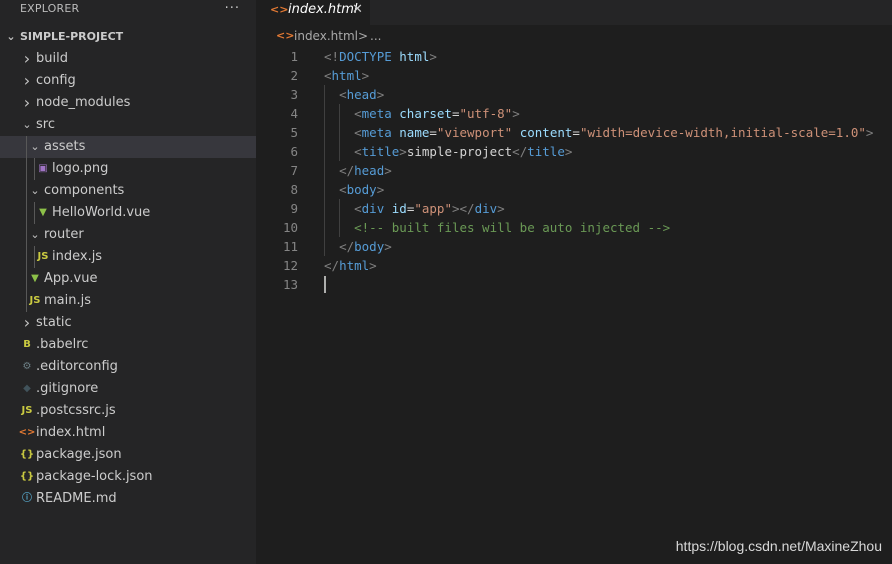 The width and height of the screenshot is (892, 564). I want to click on code-text: <meta charset="utf-8">, so click(422, 113).